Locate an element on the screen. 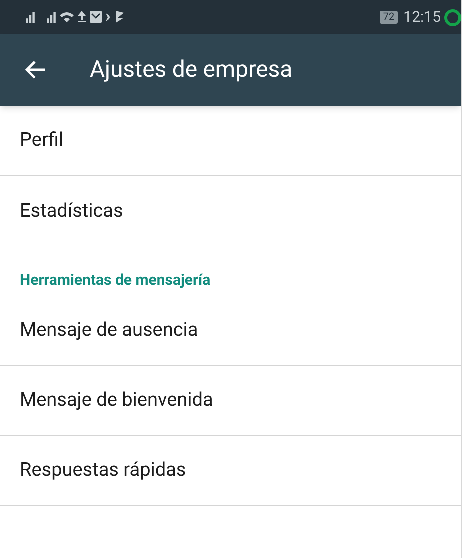  wifi-icon is located at coordinates (67, 17).